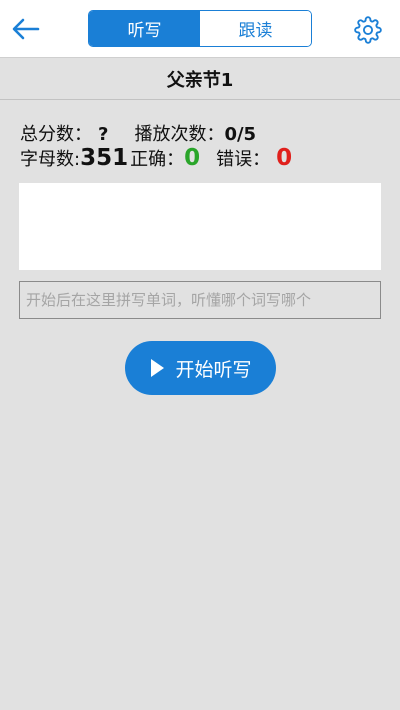 The height and width of the screenshot is (710, 400). I want to click on correct-value: 0, so click(192, 158).